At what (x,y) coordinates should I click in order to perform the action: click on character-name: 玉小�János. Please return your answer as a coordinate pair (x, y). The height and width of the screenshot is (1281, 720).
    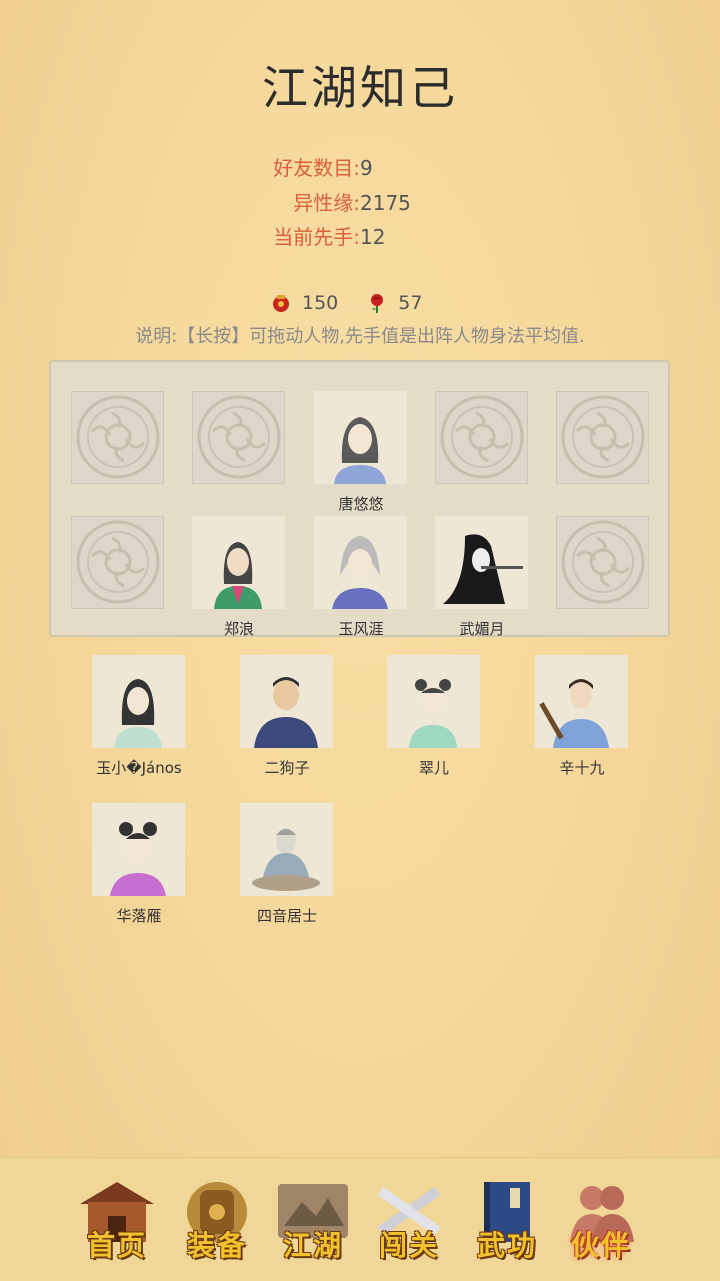
    Looking at the image, I should click on (139, 768).